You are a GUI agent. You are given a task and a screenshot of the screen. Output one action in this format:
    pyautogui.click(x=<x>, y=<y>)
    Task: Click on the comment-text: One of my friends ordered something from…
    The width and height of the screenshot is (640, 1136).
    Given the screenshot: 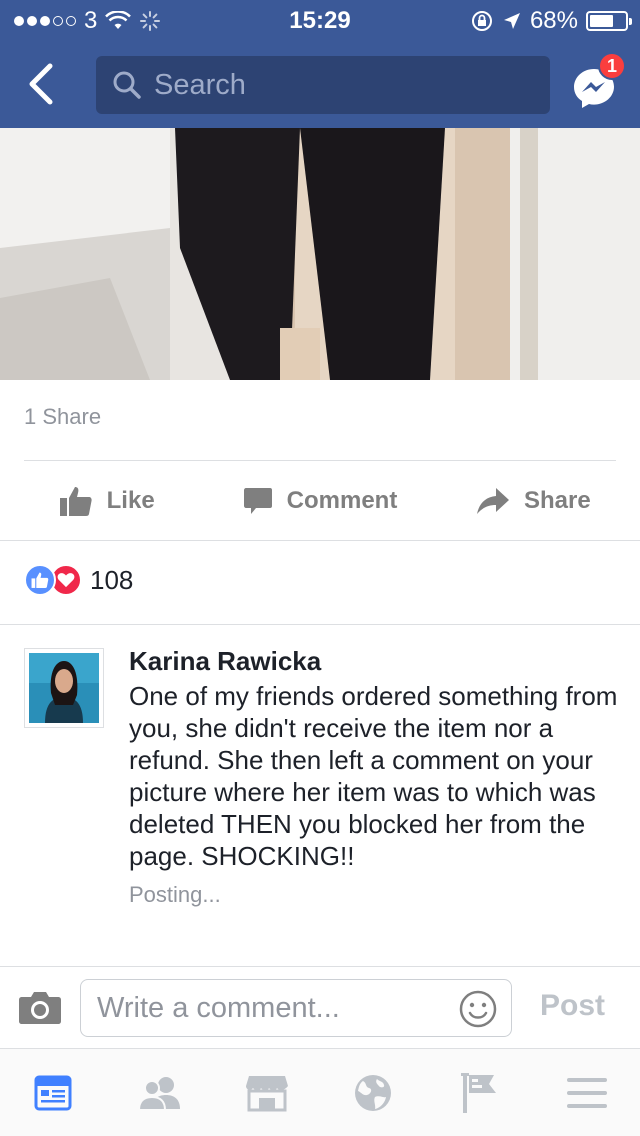 What is the action you would take?
    pyautogui.click(x=373, y=776)
    